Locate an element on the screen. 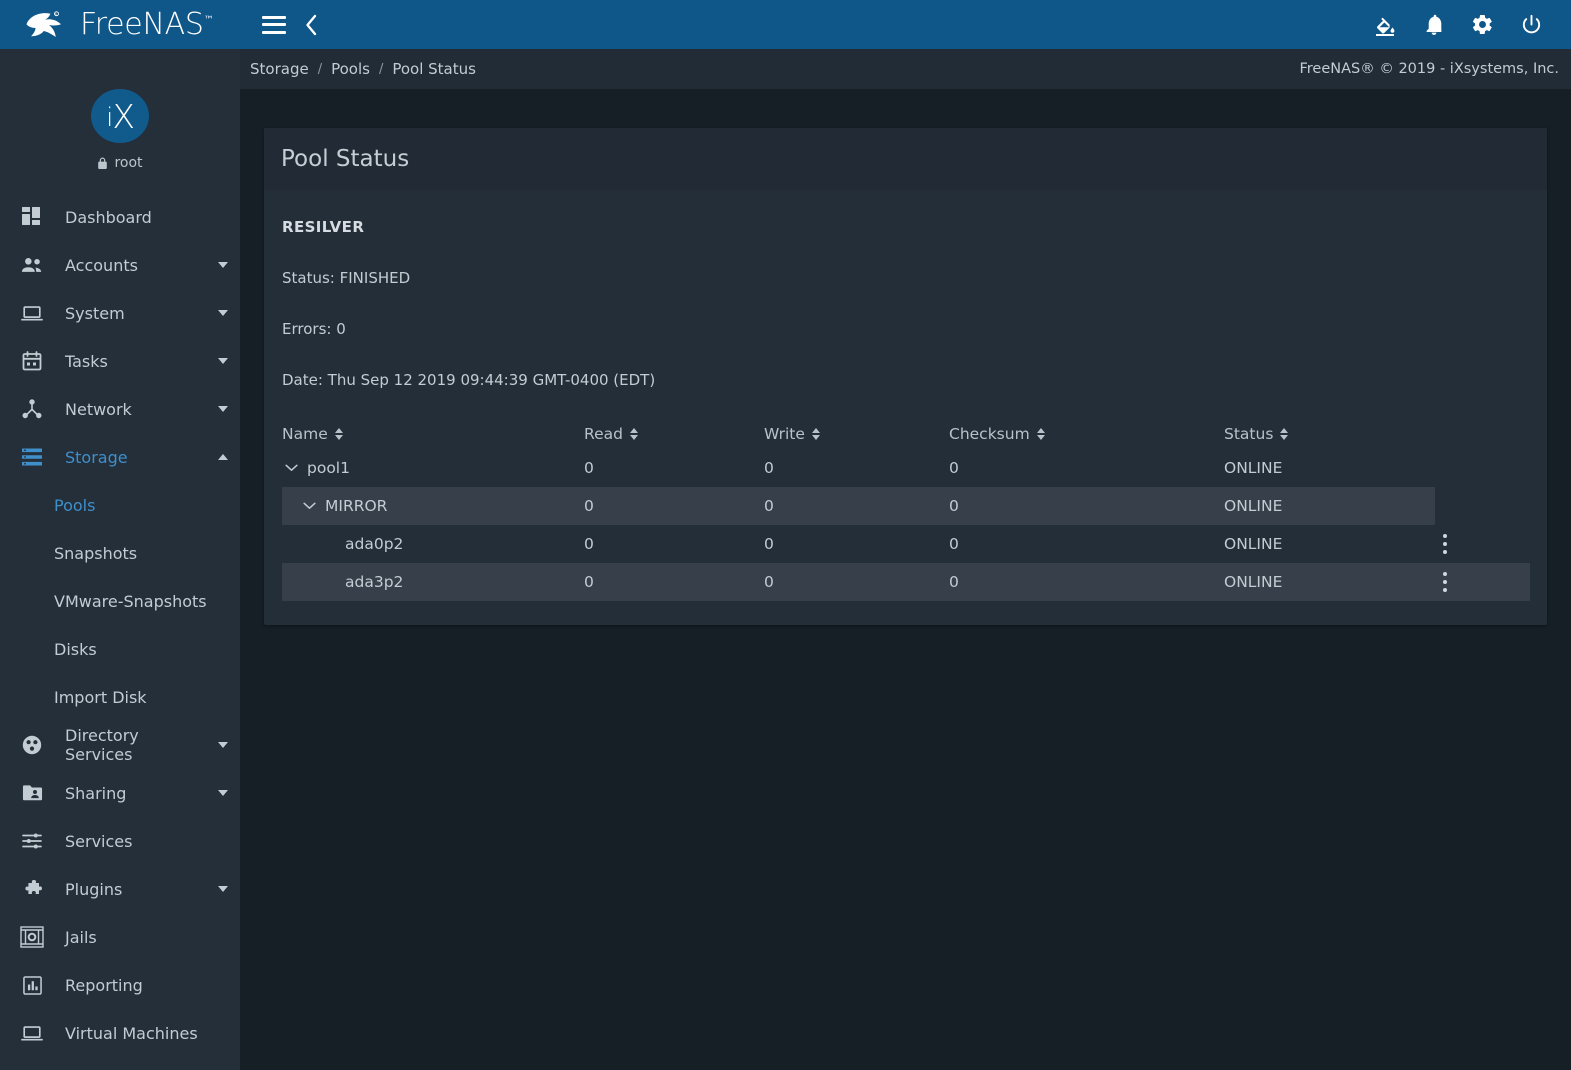  column-header-status: Status is located at coordinates (1331, 434).